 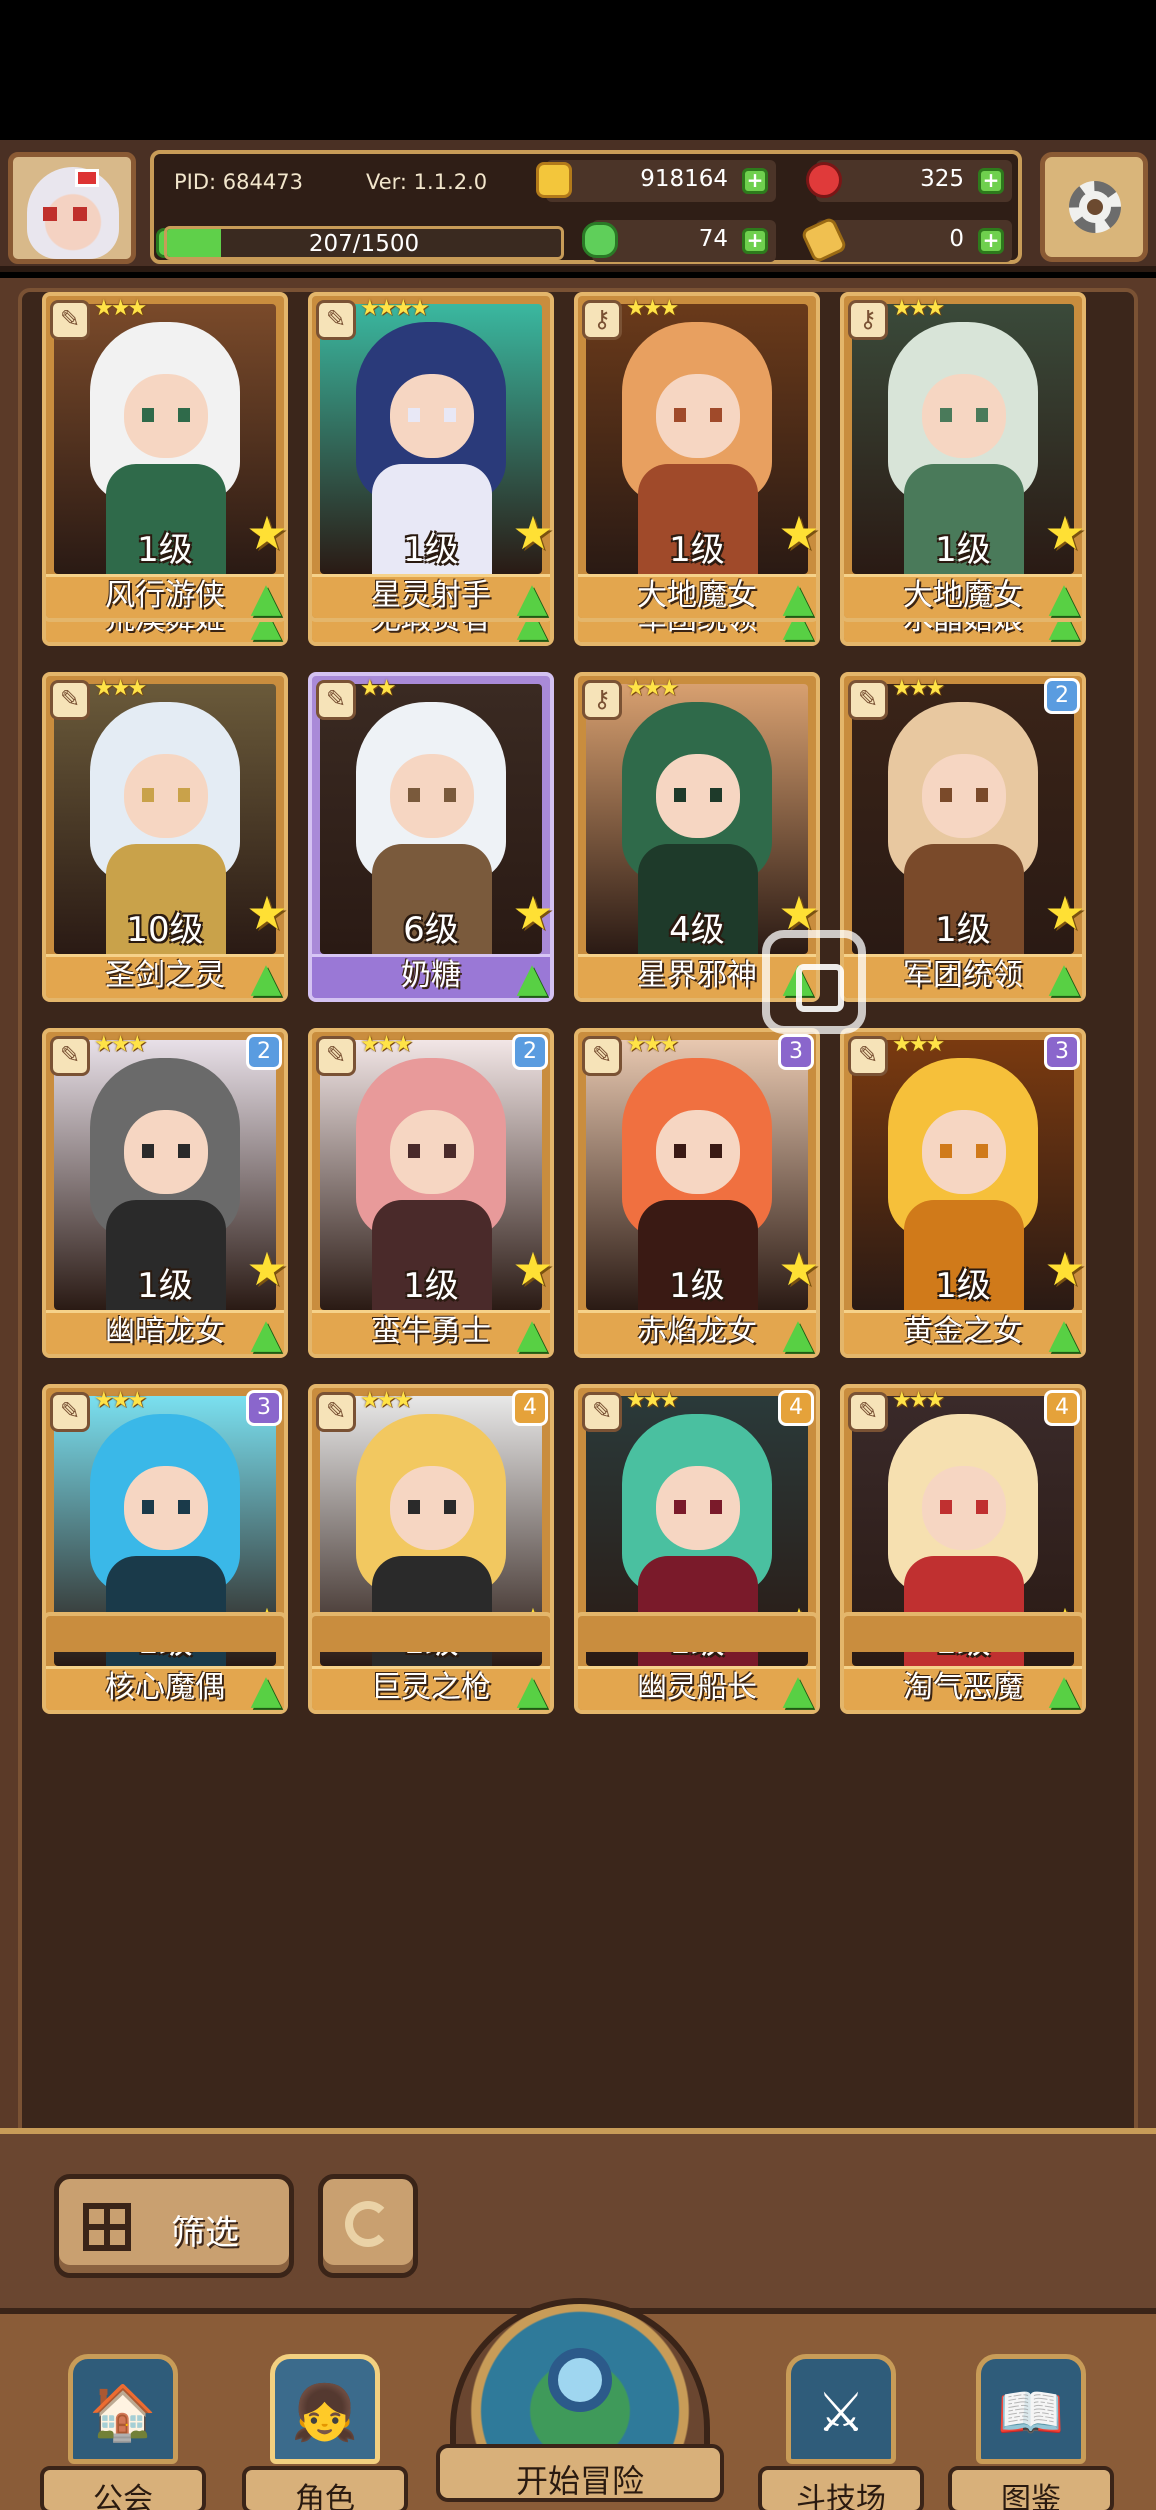 What do you see at coordinates (579, 2481) in the screenshot?
I see `start-adventure-label: 开始冒险` at bounding box center [579, 2481].